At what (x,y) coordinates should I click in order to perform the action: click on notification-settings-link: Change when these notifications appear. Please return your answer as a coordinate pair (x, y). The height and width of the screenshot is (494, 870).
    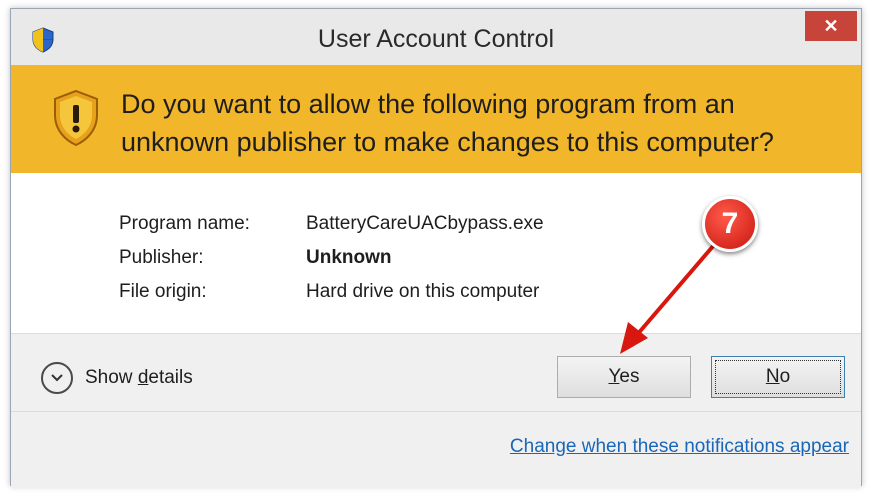
    Looking at the image, I should click on (679, 447).